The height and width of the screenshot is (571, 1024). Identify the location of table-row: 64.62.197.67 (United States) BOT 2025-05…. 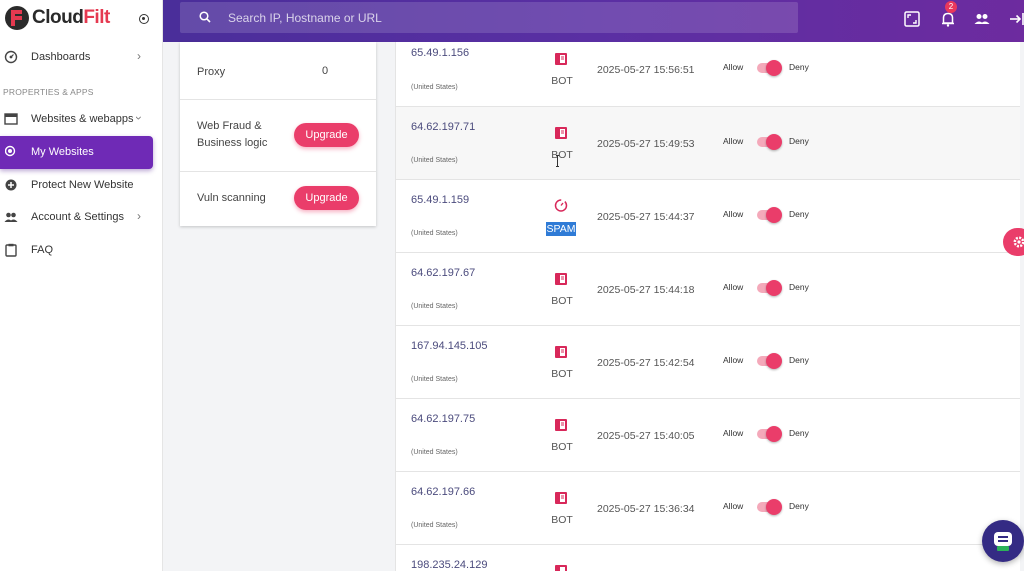
(708, 289).